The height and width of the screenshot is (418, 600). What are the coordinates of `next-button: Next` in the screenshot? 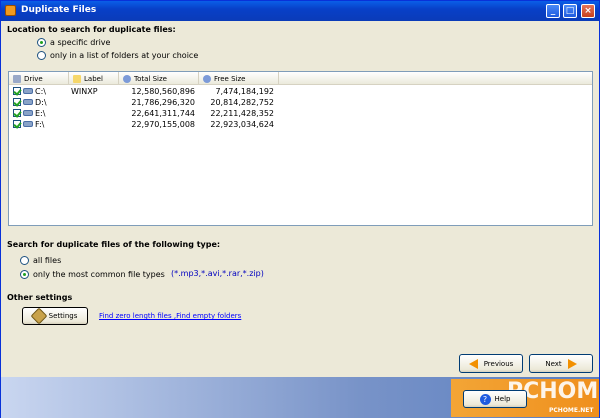 It's located at (561, 363).